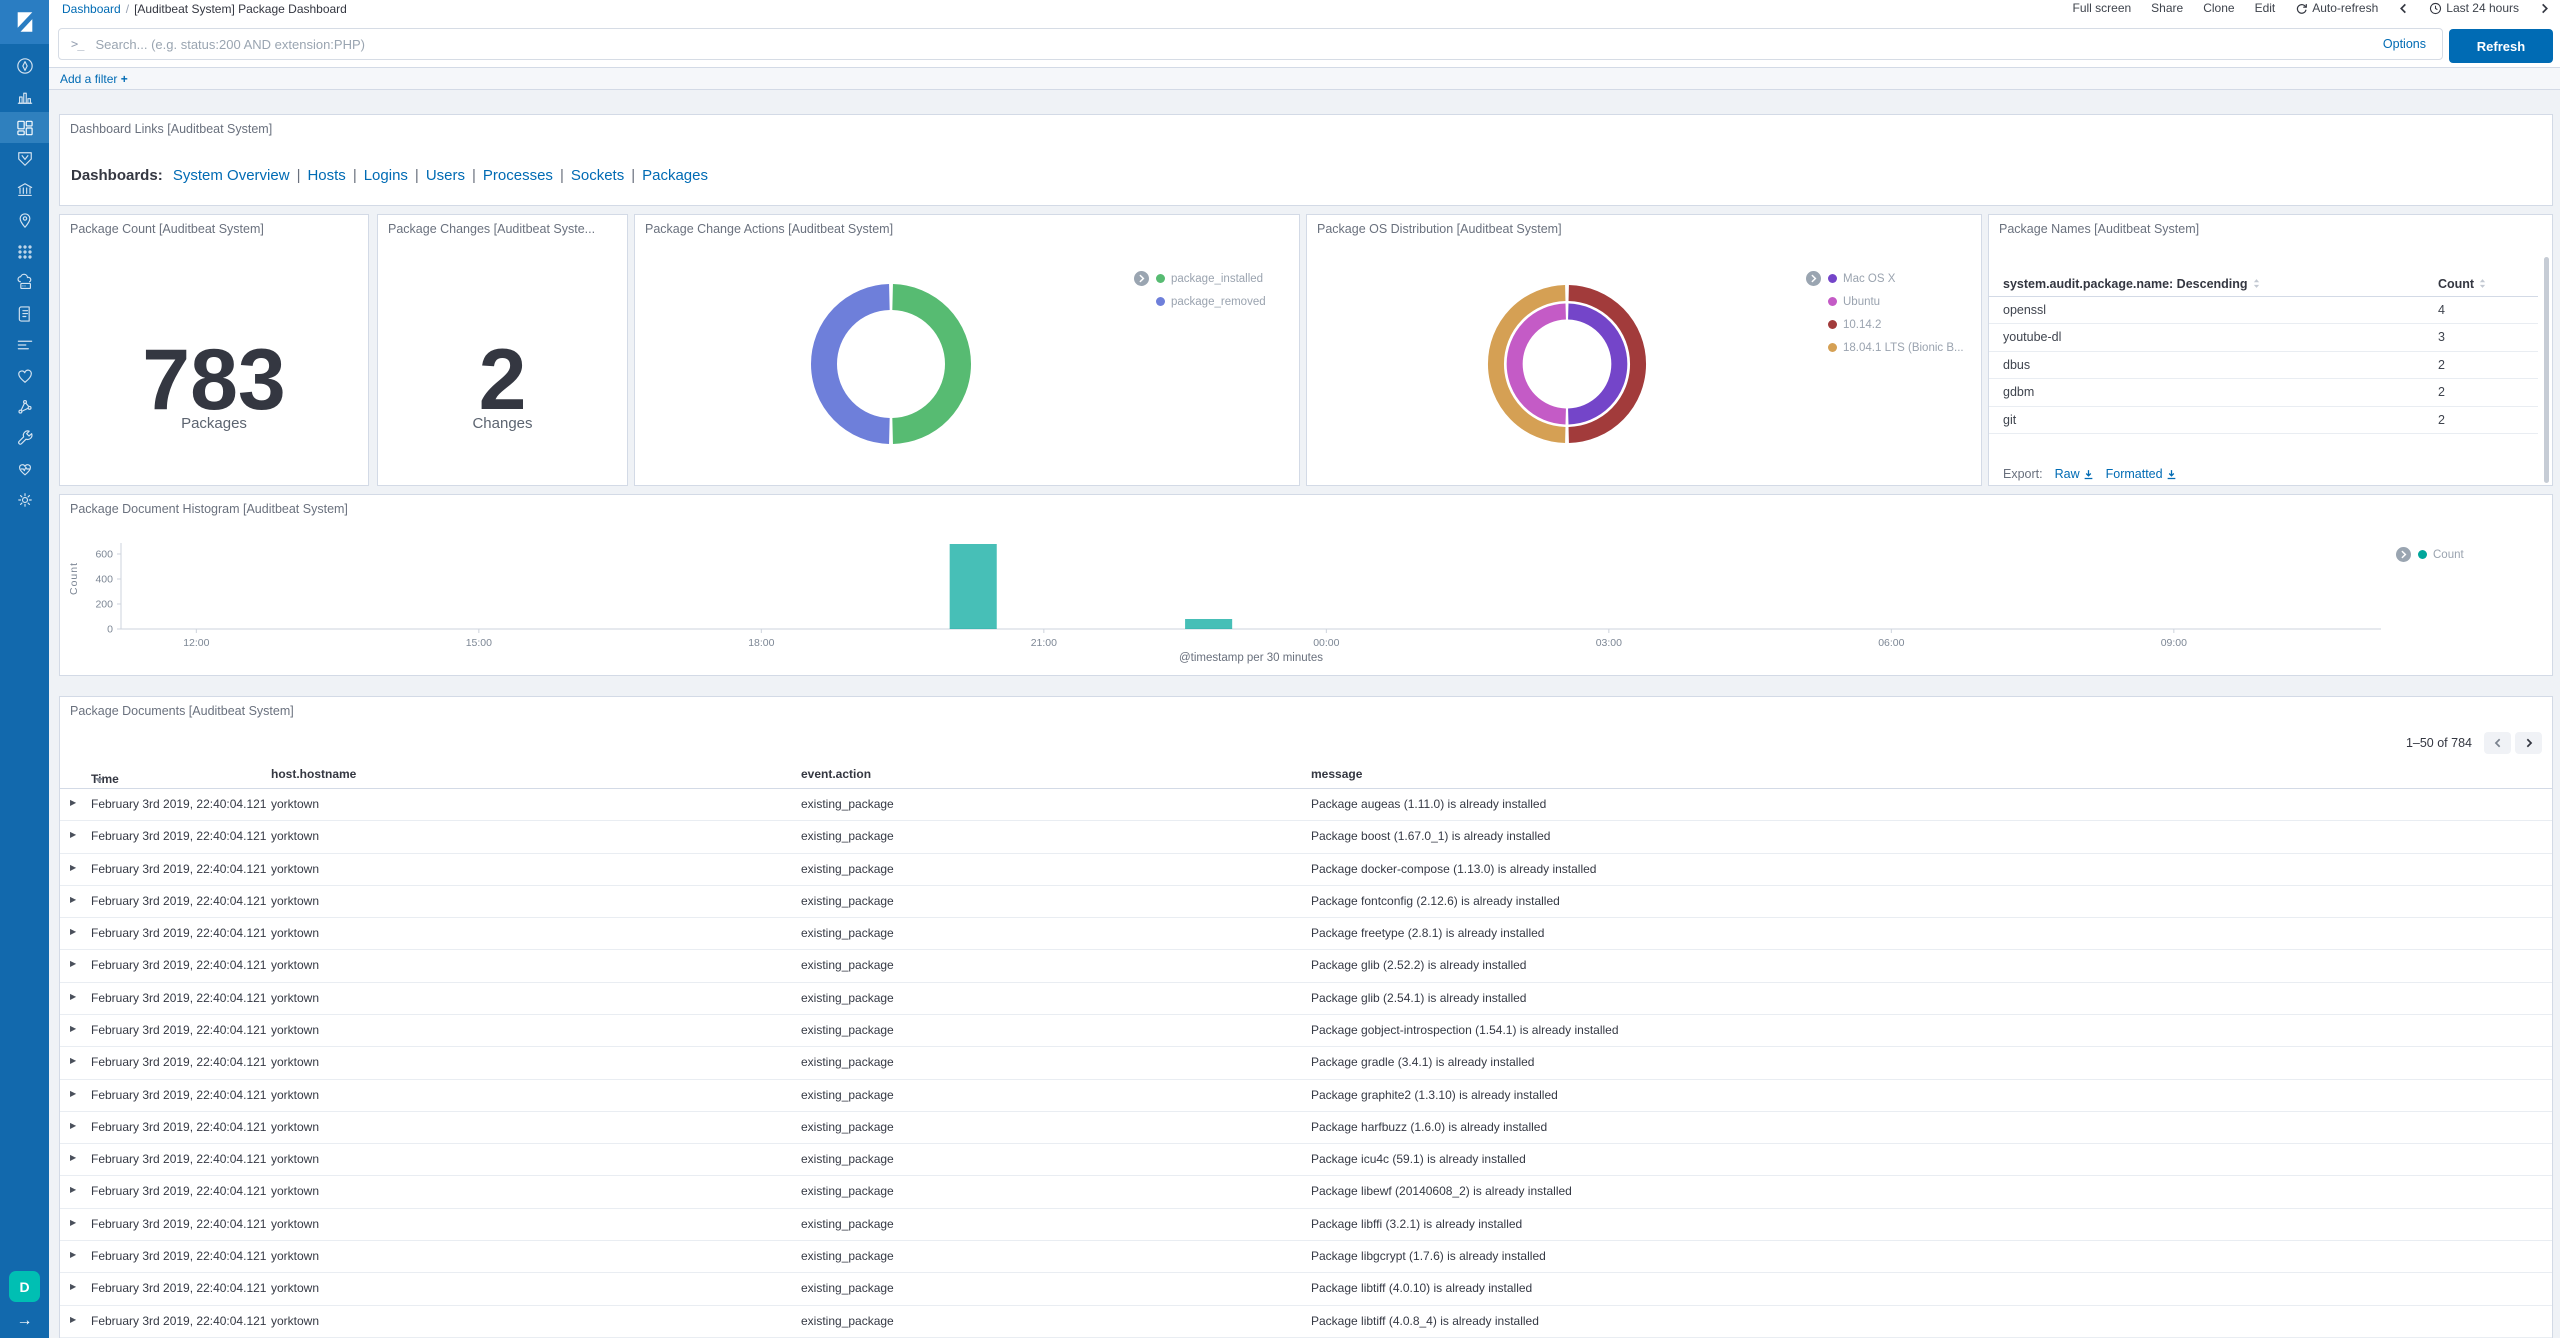 This screenshot has width=2560, height=1338. What do you see at coordinates (91, 9) in the screenshot?
I see `breadcrumb-dashboard-link: Dashboard` at bounding box center [91, 9].